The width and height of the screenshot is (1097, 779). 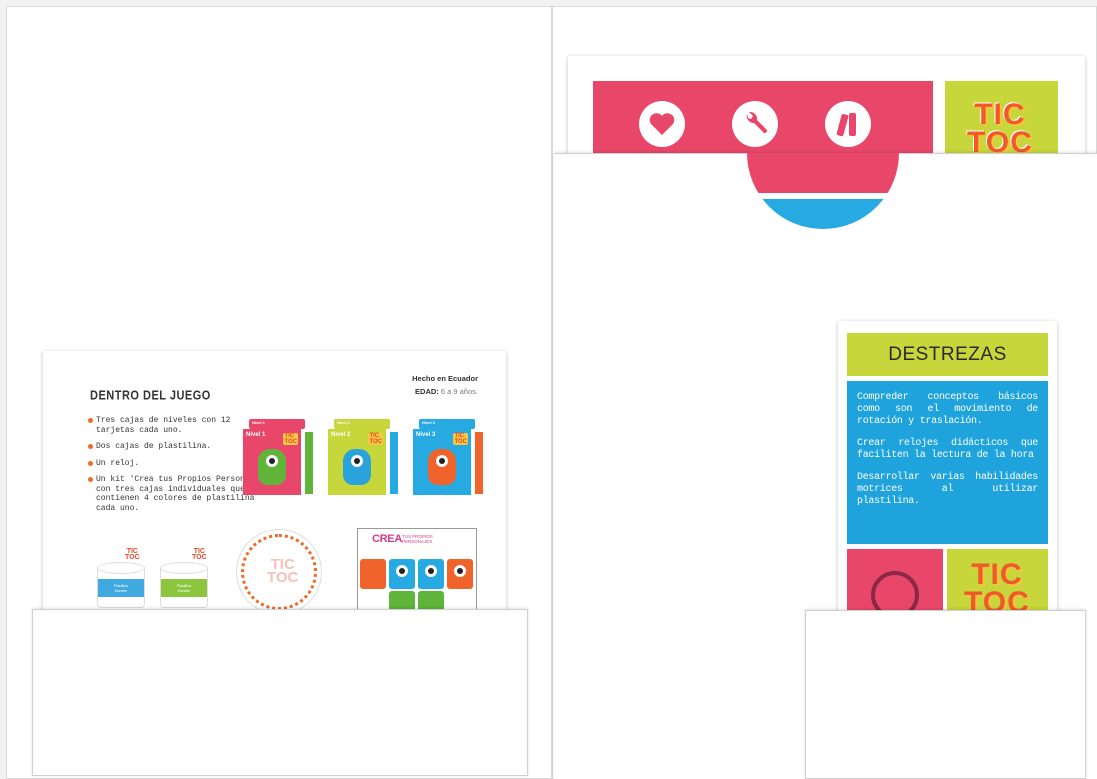 I want to click on box-front: Nivel 3 TIC TOC, so click(x=442, y=462).